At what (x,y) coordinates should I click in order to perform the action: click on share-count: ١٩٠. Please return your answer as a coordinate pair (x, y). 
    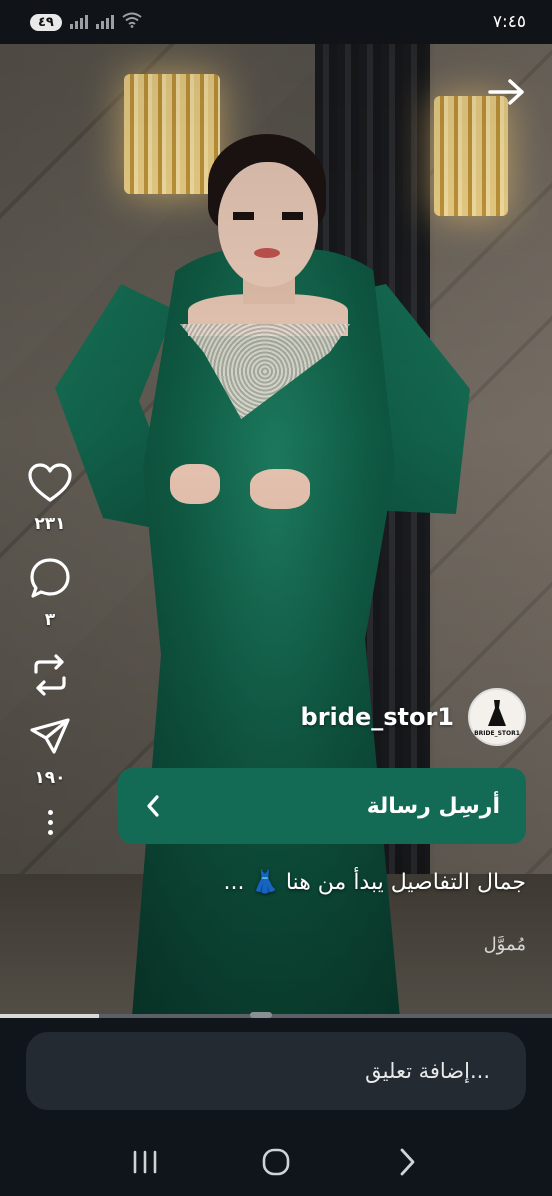
    Looking at the image, I should click on (50, 778).